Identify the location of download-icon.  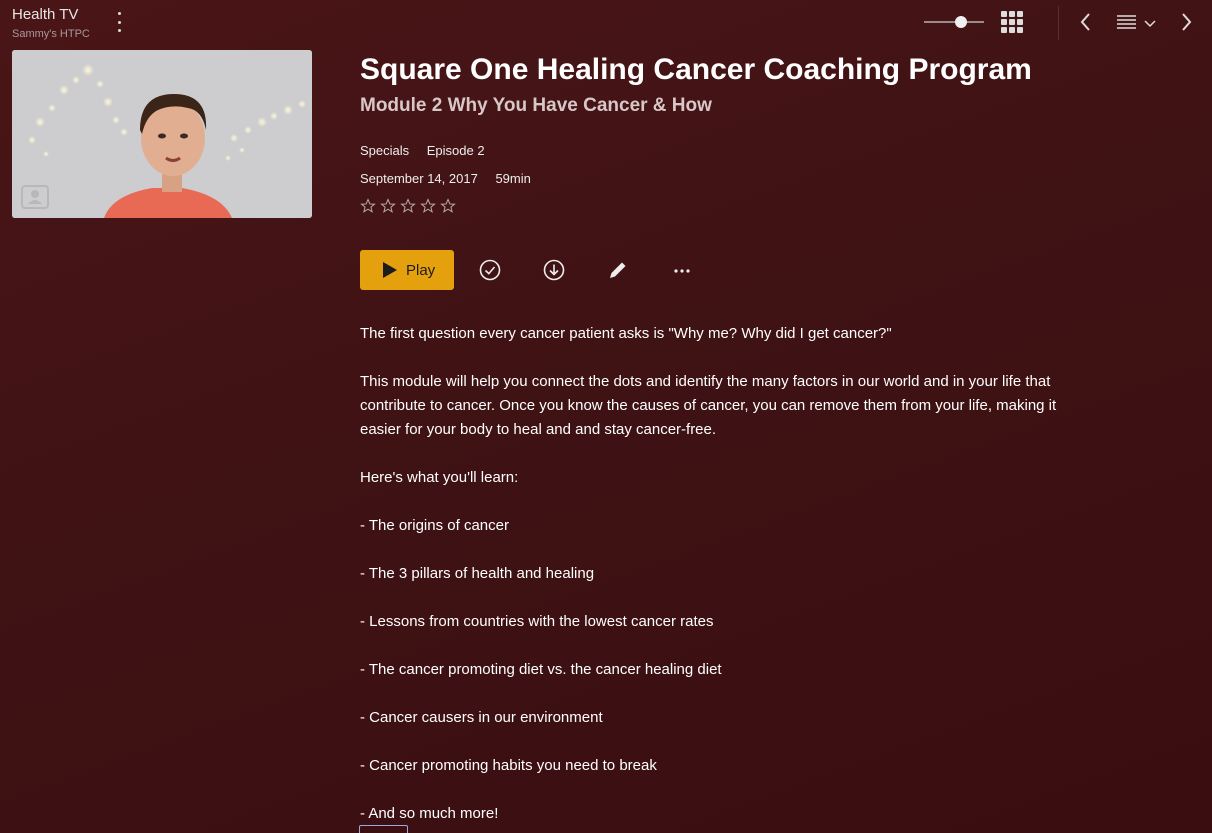
(554, 272).